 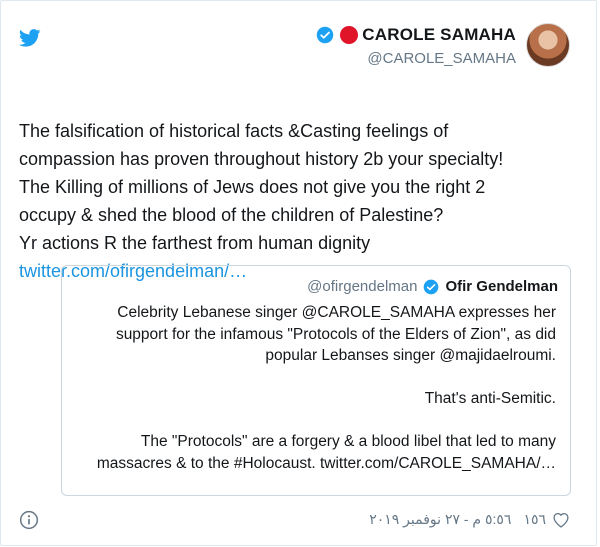 I want to click on info-icon, so click(x=29, y=520).